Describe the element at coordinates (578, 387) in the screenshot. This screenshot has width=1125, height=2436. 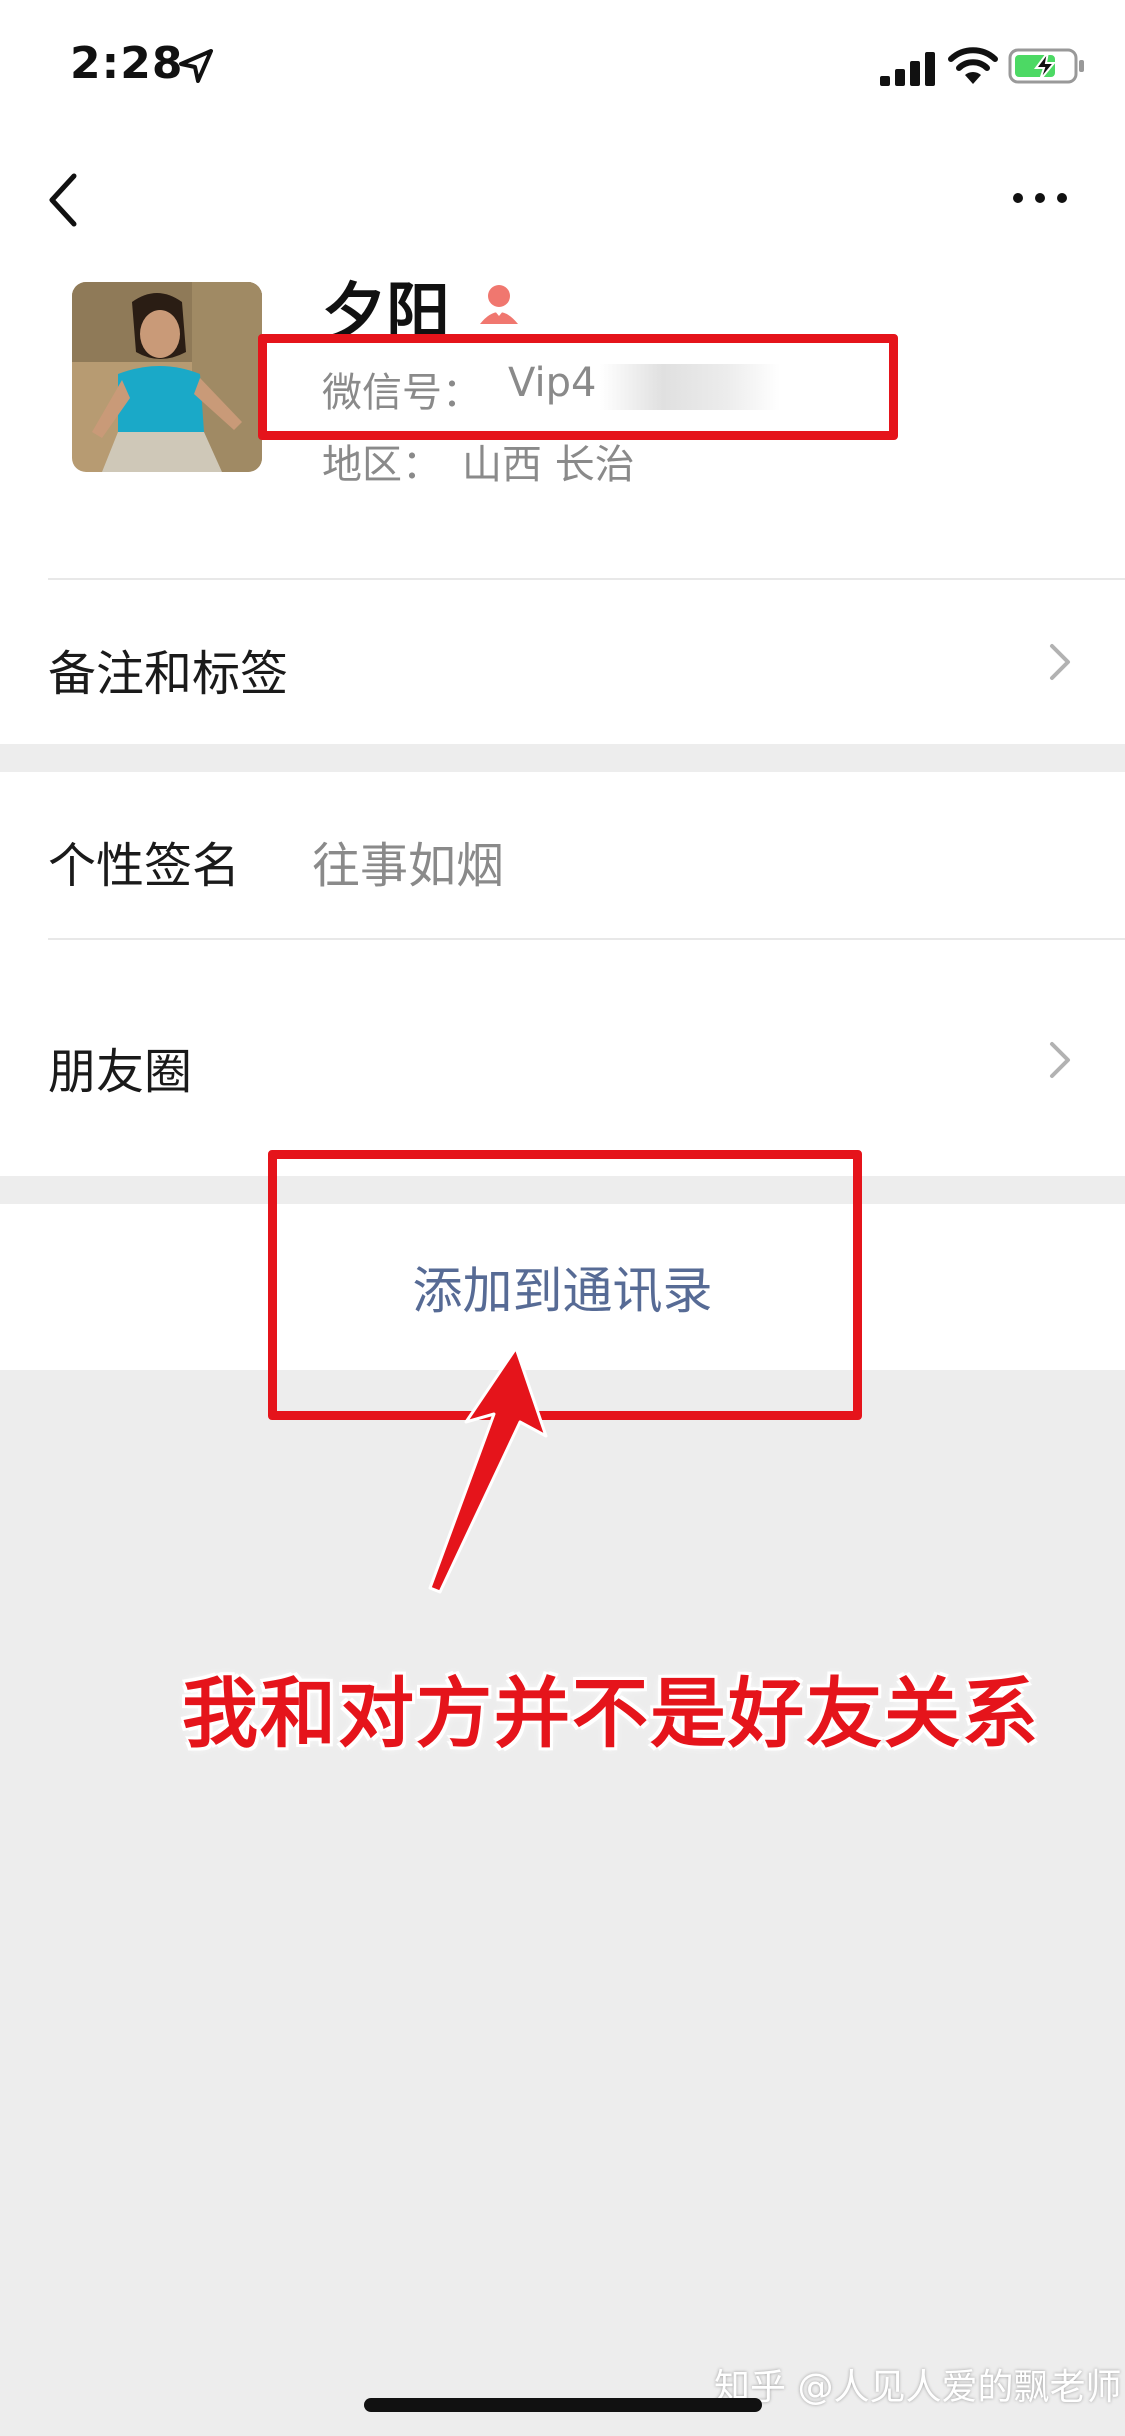
I see `highlight-box-wechat-id` at that location.